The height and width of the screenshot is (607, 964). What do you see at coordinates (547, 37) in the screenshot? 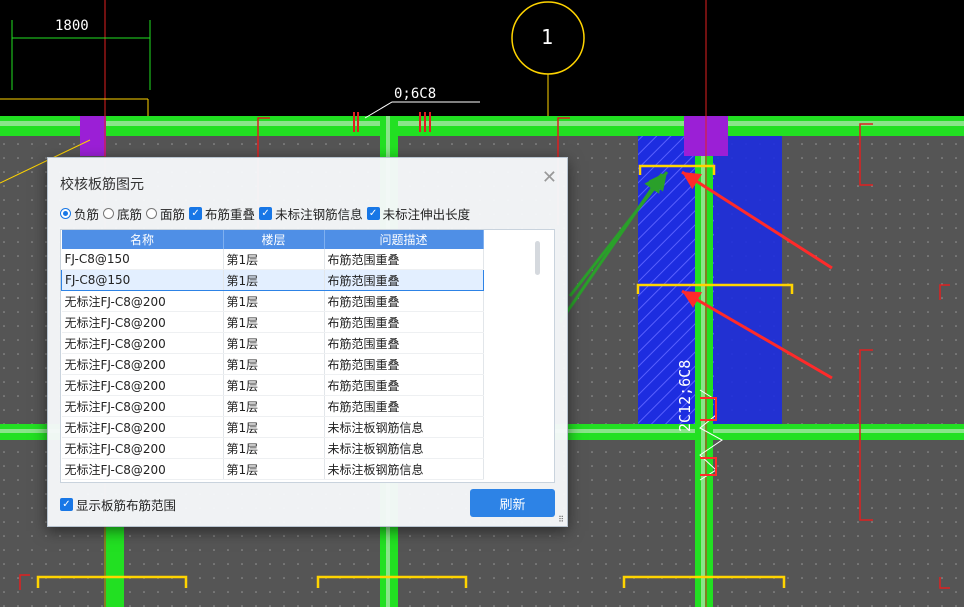
I see `axis-label: 1` at bounding box center [547, 37].